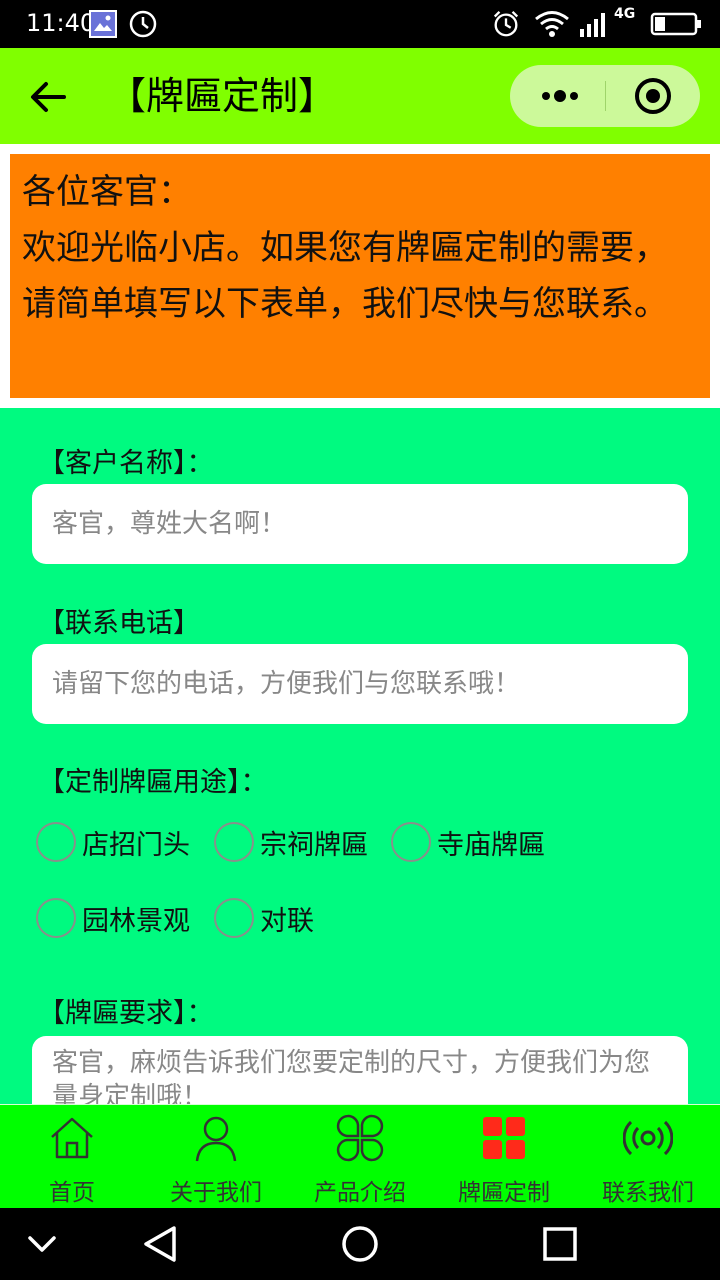 Image resolution: width=720 pixels, height=1280 pixels. What do you see at coordinates (72, 1193) in the screenshot?
I see `tab-label: 首页` at bounding box center [72, 1193].